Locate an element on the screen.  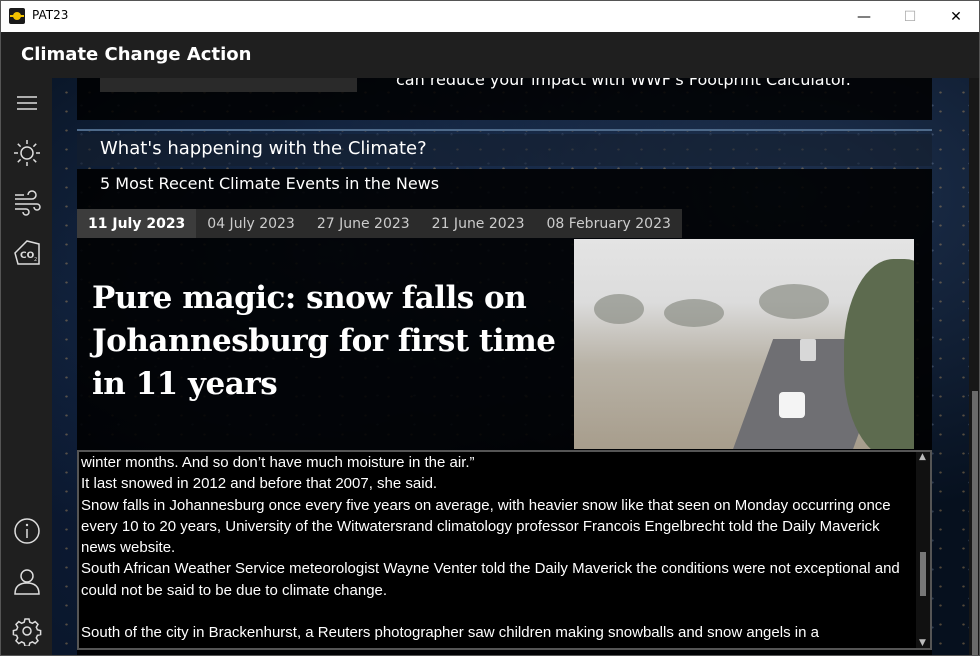
settings-nav-button is located at coordinates (26, 631).